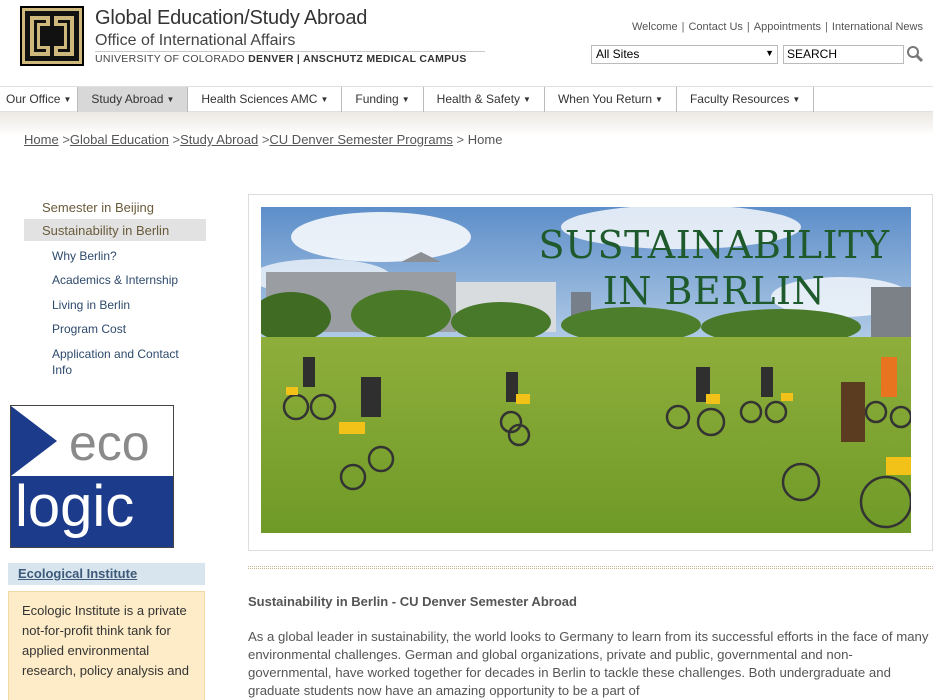 The height and width of the screenshot is (700, 933). What do you see at coordinates (485, 139) in the screenshot?
I see `breadcrumb-current: Home` at bounding box center [485, 139].